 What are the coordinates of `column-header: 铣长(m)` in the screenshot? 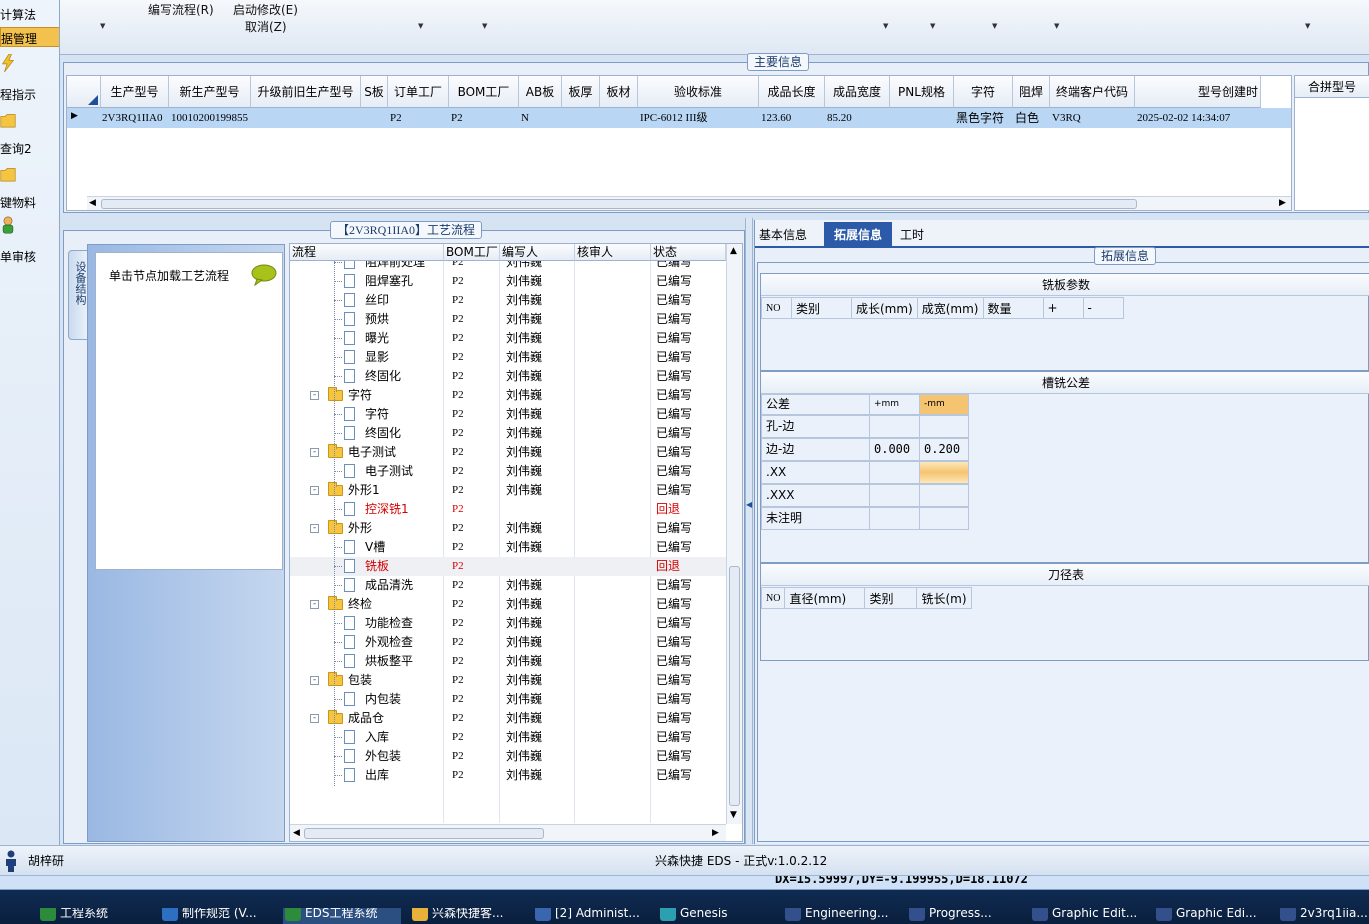 It's located at (944, 598).